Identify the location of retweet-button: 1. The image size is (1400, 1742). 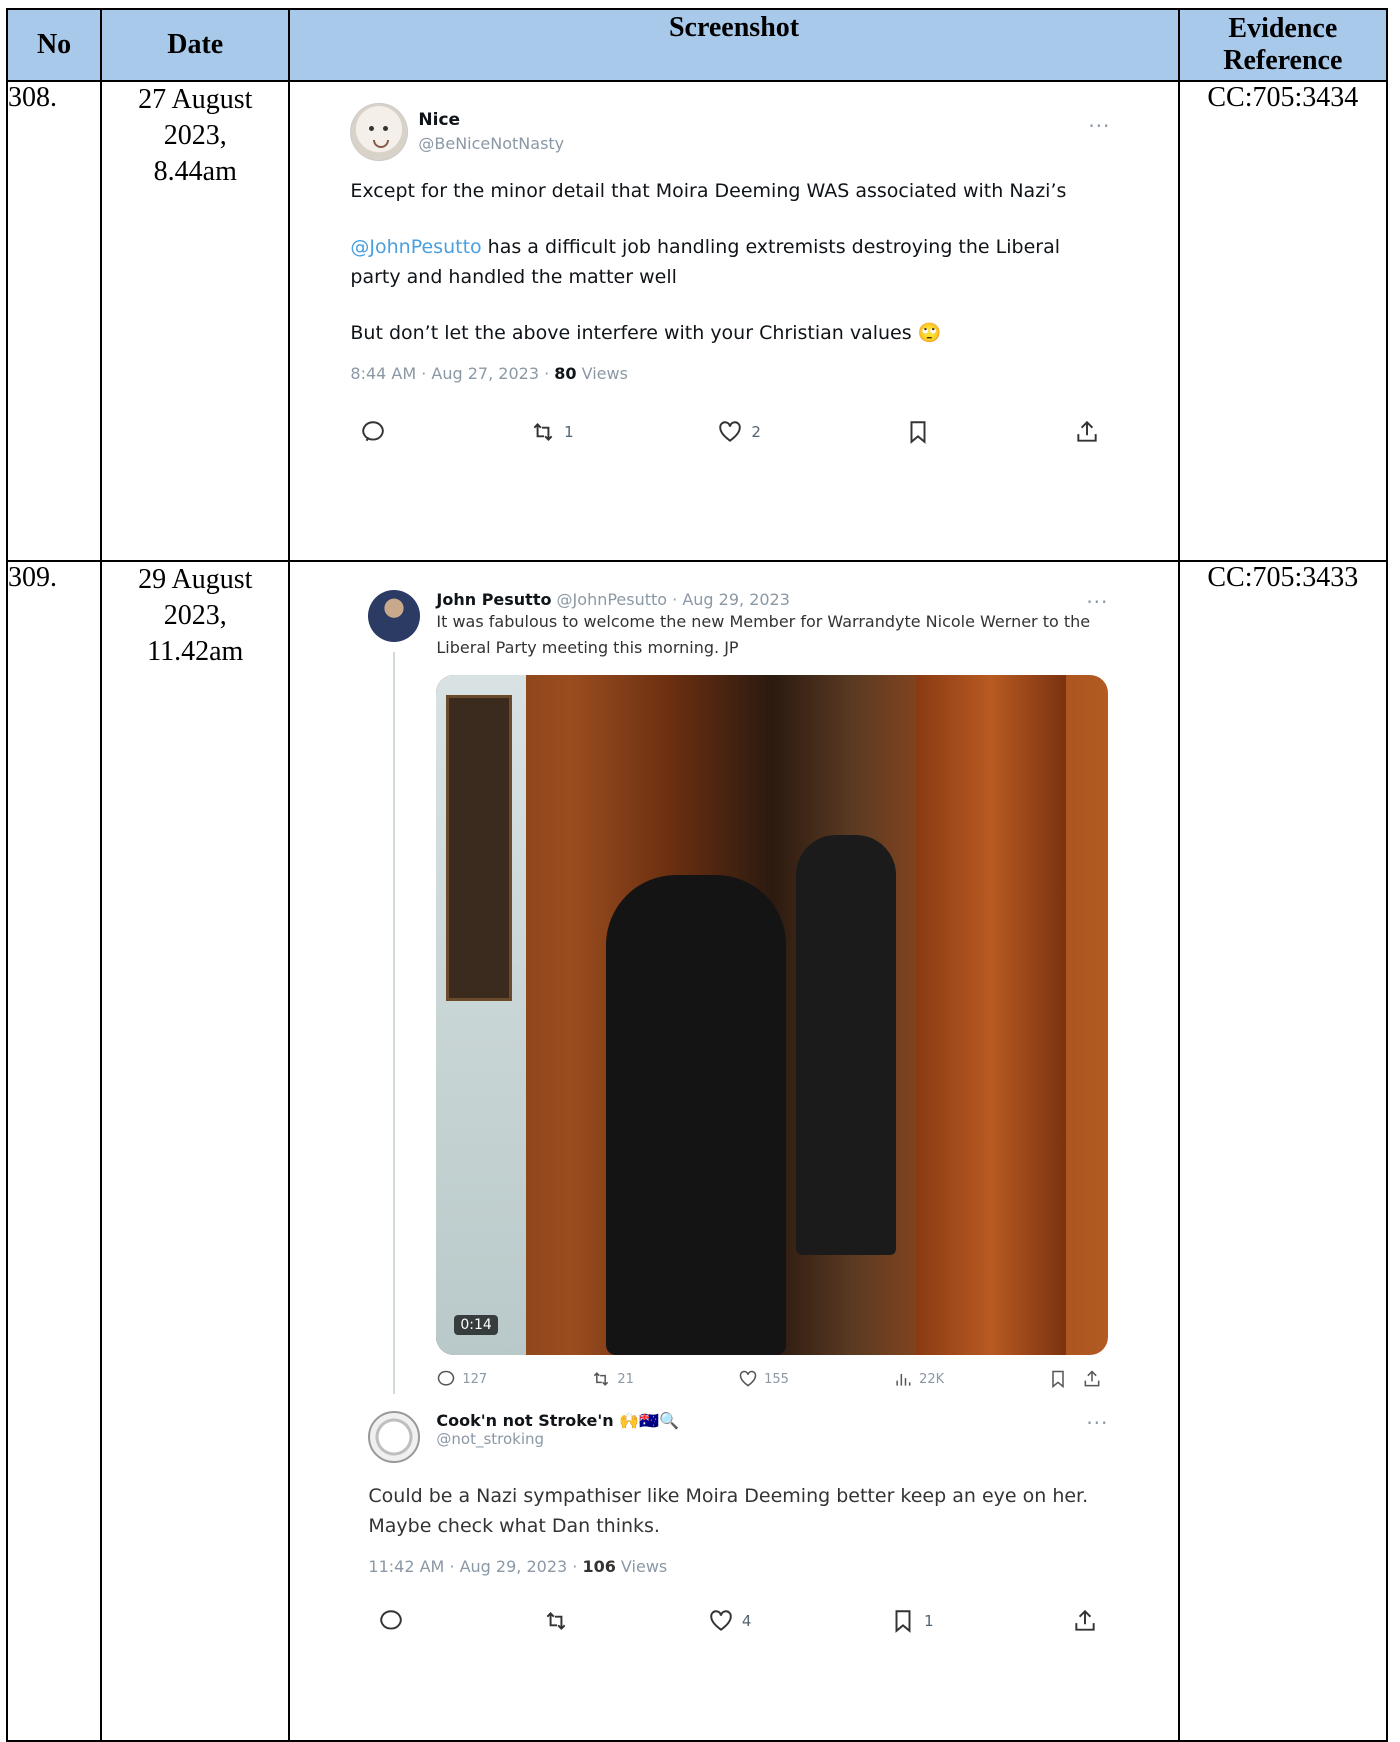
(552, 432).